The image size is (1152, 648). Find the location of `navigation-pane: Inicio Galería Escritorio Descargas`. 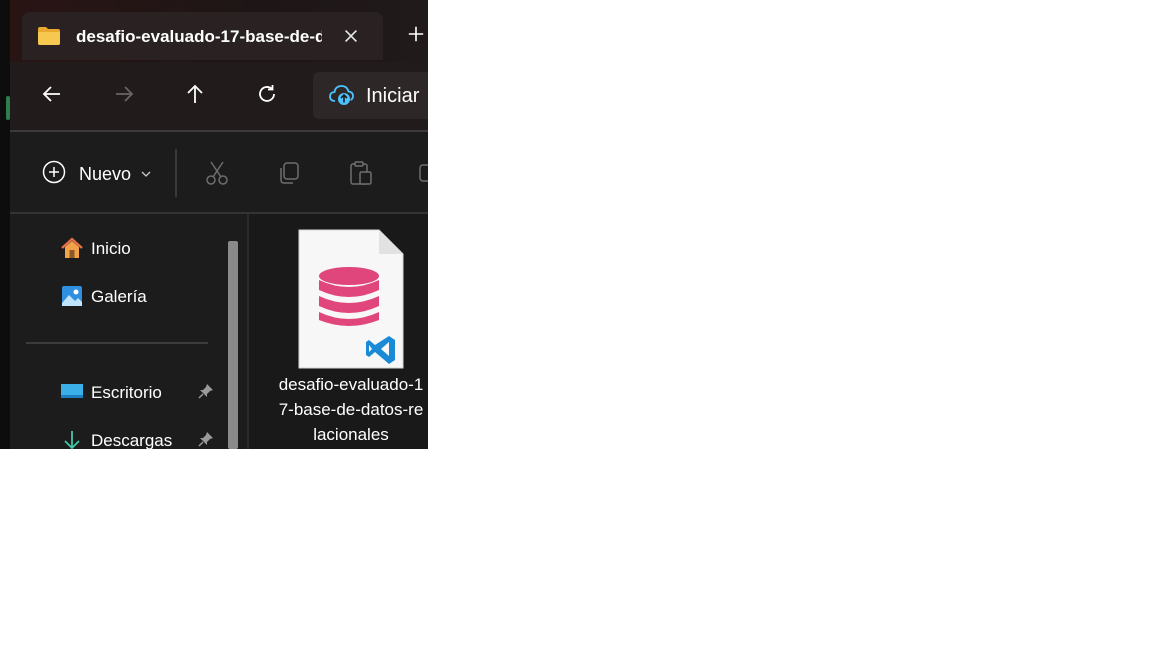

navigation-pane: Inicio Galería Escritorio Descargas is located at coordinates (128, 331).